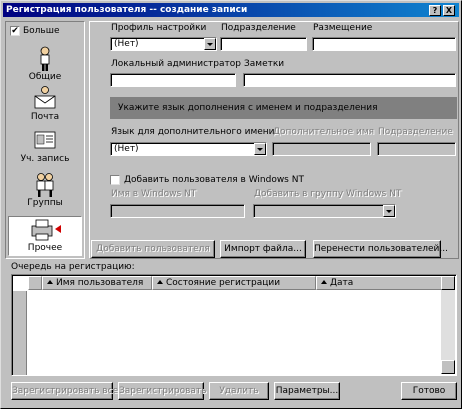 The image size is (462, 409). I want to click on column-header-label: Дата, so click(342, 283).